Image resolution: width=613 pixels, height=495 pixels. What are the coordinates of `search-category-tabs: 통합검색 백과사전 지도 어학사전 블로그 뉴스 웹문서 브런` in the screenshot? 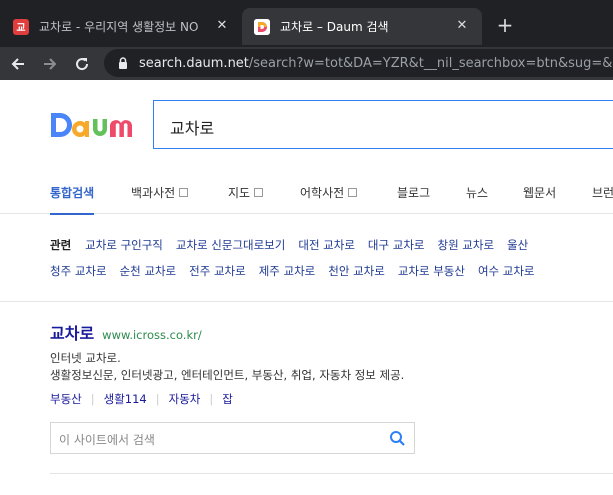 It's located at (306, 192).